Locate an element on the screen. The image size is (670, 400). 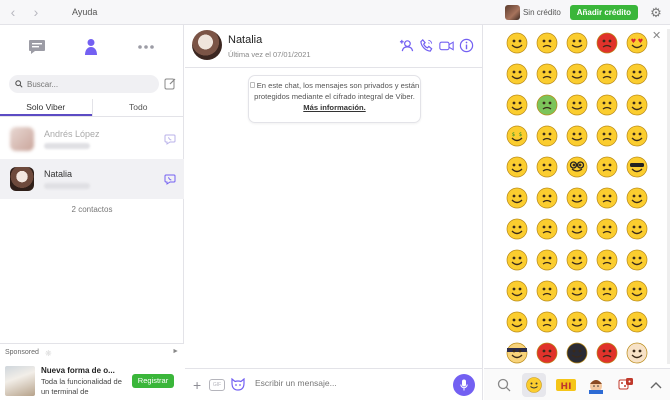
emoji-crazy is located at coordinates (547, 167).